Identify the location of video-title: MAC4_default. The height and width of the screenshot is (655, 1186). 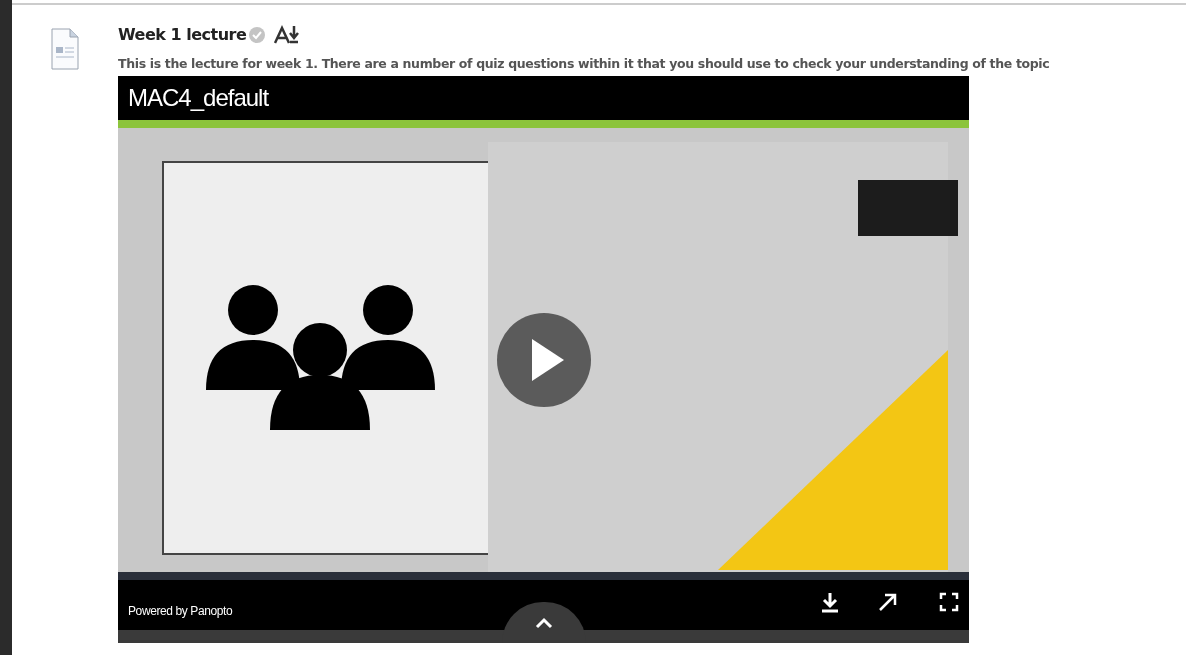
(198, 97).